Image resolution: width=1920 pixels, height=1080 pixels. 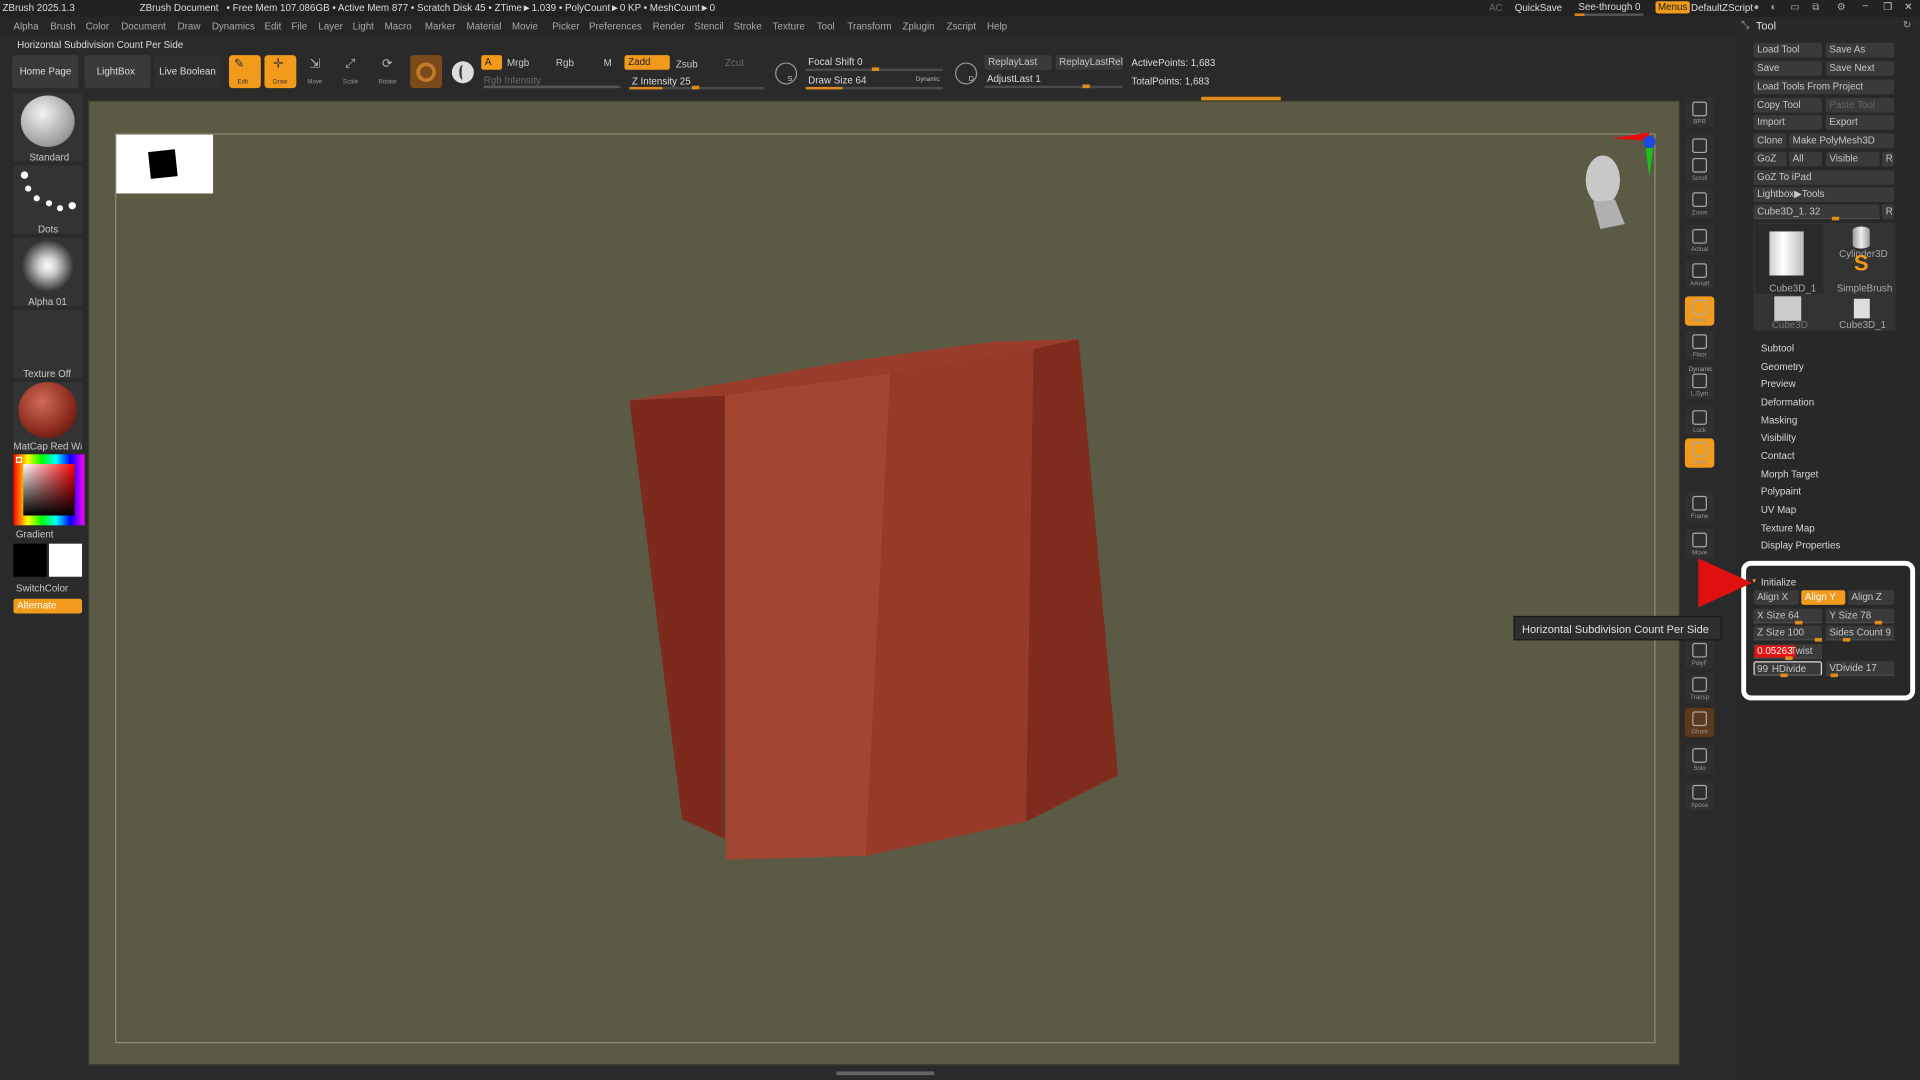 I want to click on load-tool-button: Load Tool, so click(x=1788, y=50).